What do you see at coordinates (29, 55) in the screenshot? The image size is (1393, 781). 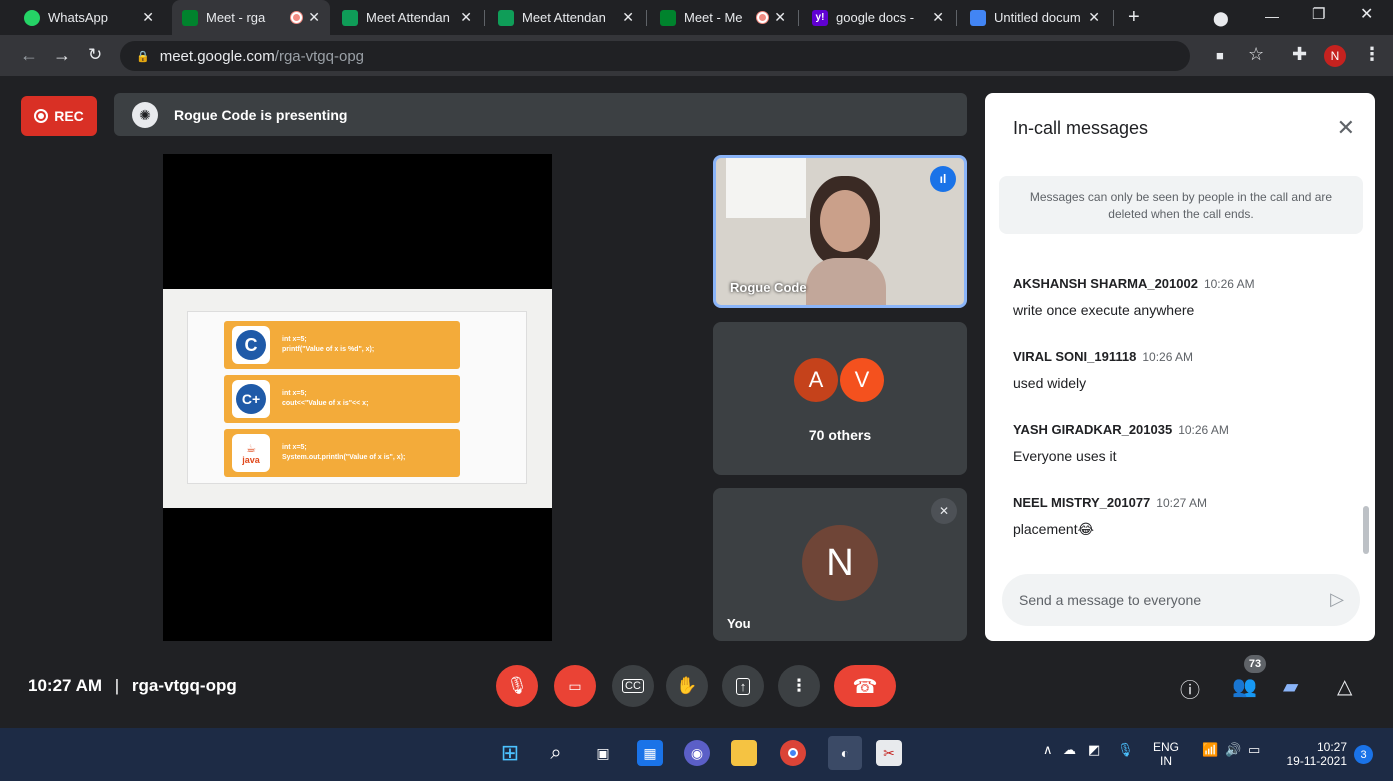 I see `back-icon: ←` at bounding box center [29, 55].